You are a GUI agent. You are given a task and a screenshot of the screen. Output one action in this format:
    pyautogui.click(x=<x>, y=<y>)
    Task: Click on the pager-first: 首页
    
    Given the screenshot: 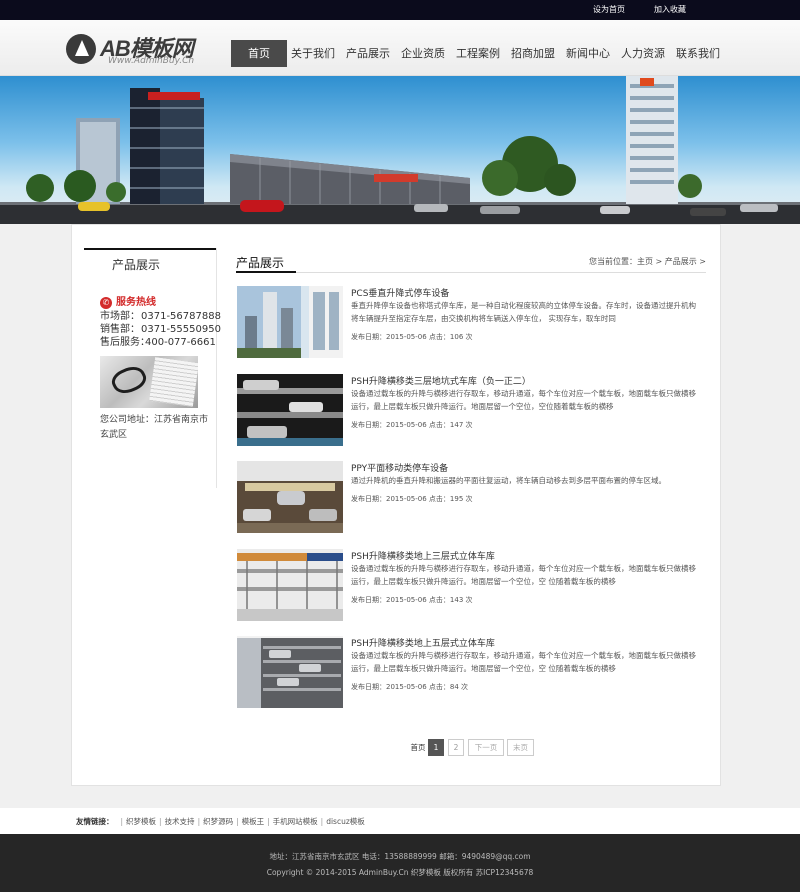 What is the action you would take?
    pyautogui.click(x=418, y=747)
    